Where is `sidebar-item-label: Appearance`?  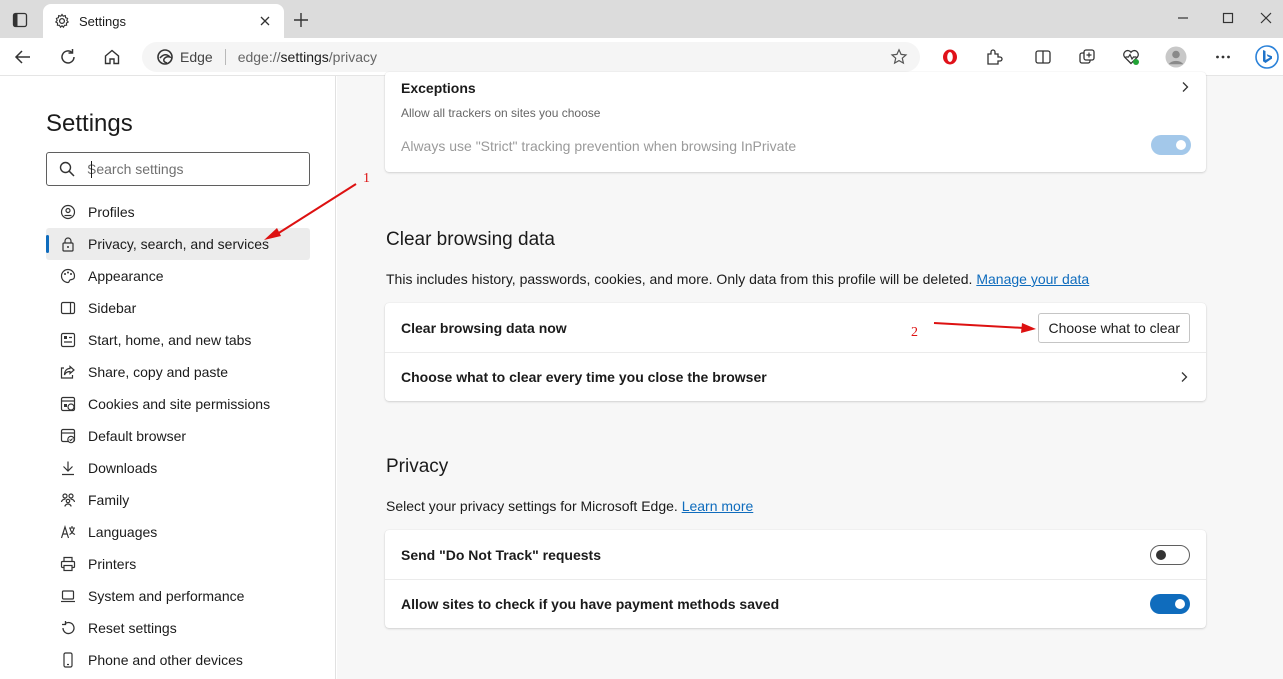
sidebar-item-label: Appearance is located at coordinates (126, 276).